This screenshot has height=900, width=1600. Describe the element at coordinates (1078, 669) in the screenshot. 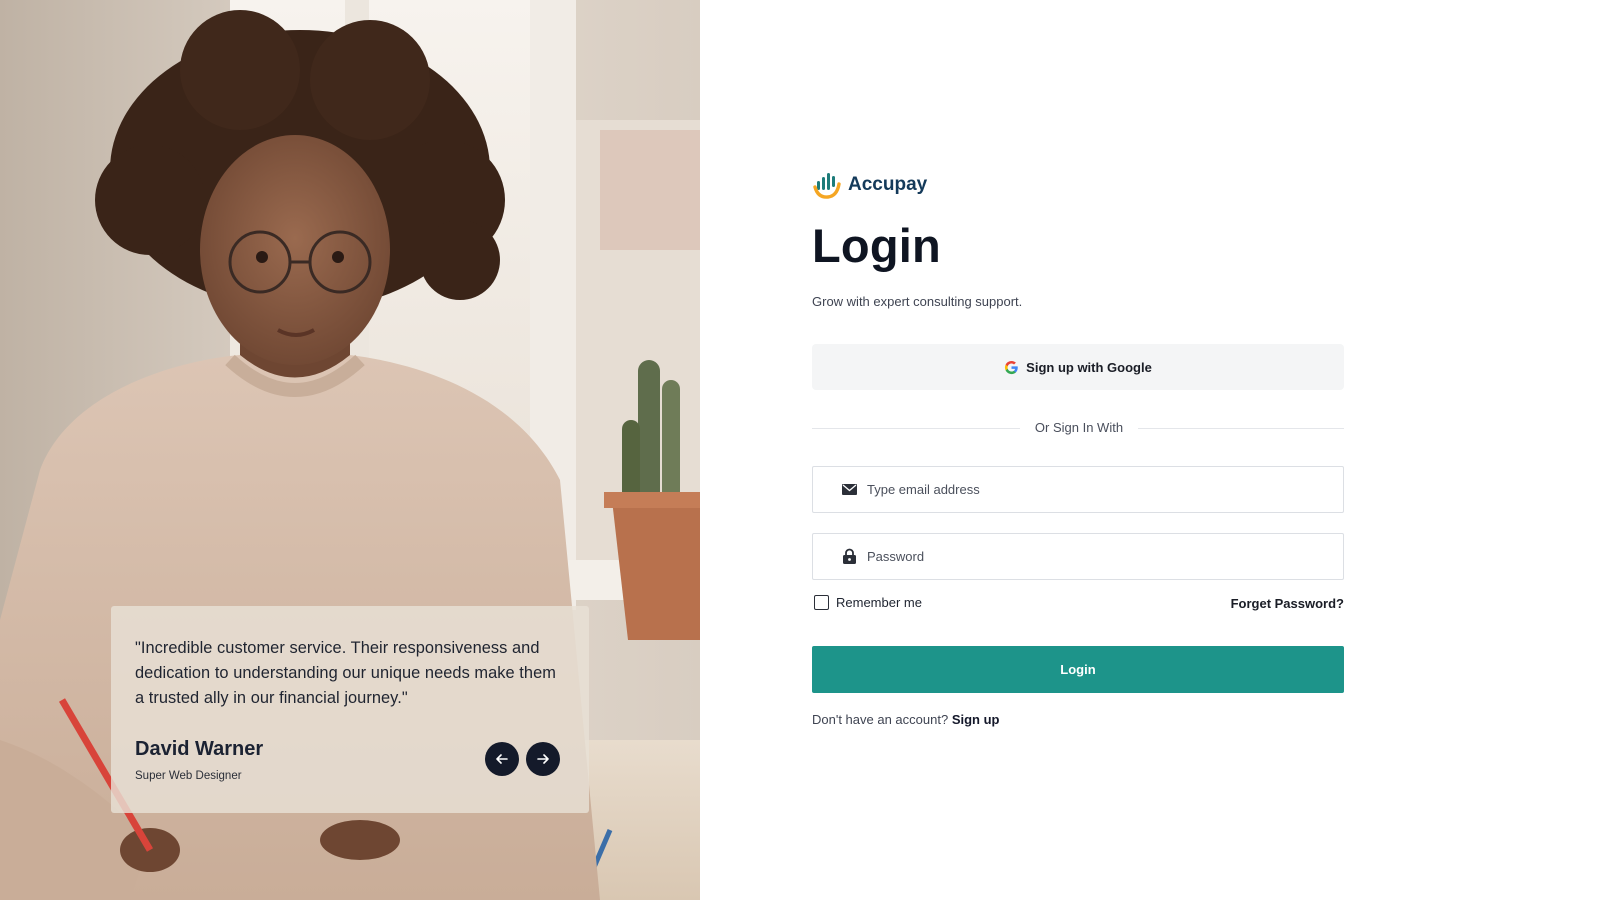

I see `login-button: Login` at that location.